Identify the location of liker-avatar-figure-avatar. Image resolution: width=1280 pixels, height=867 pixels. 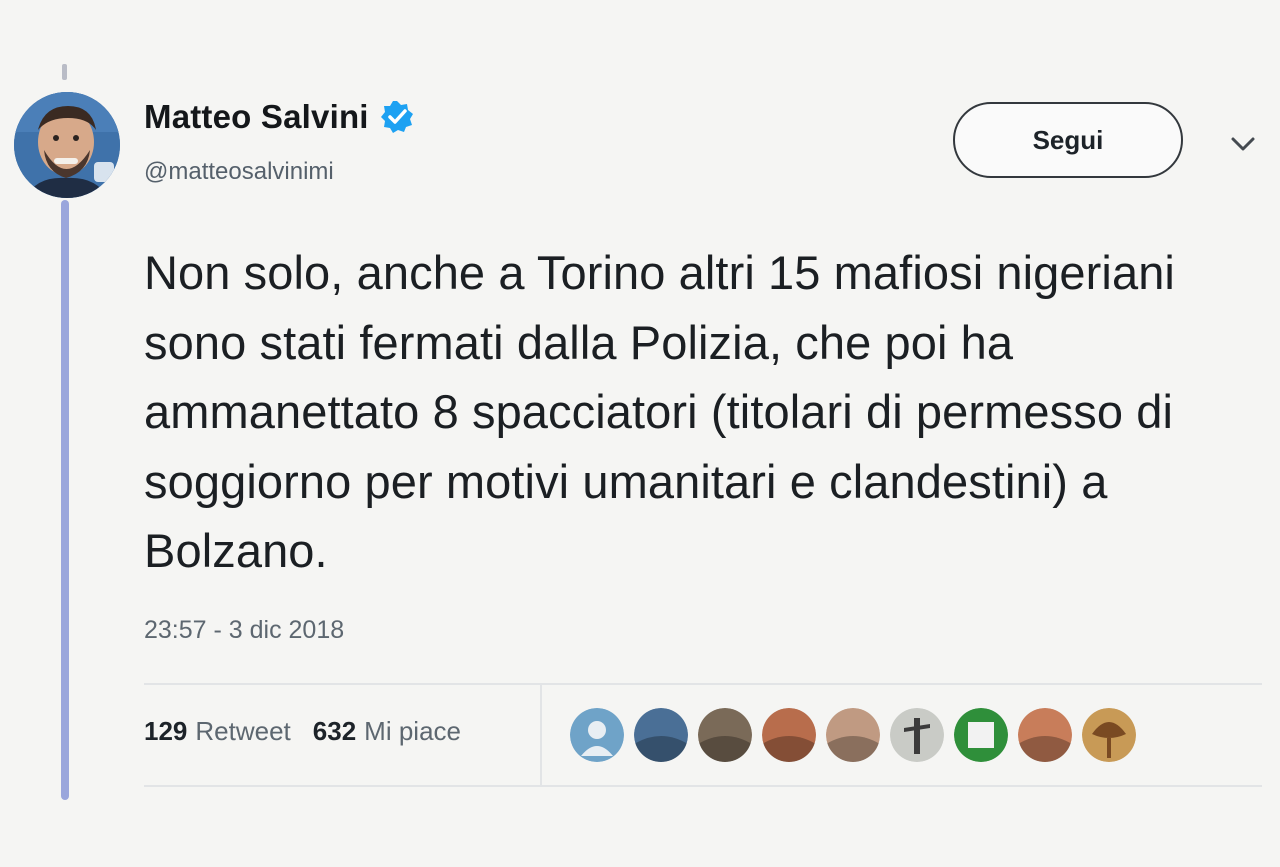
(917, 735).